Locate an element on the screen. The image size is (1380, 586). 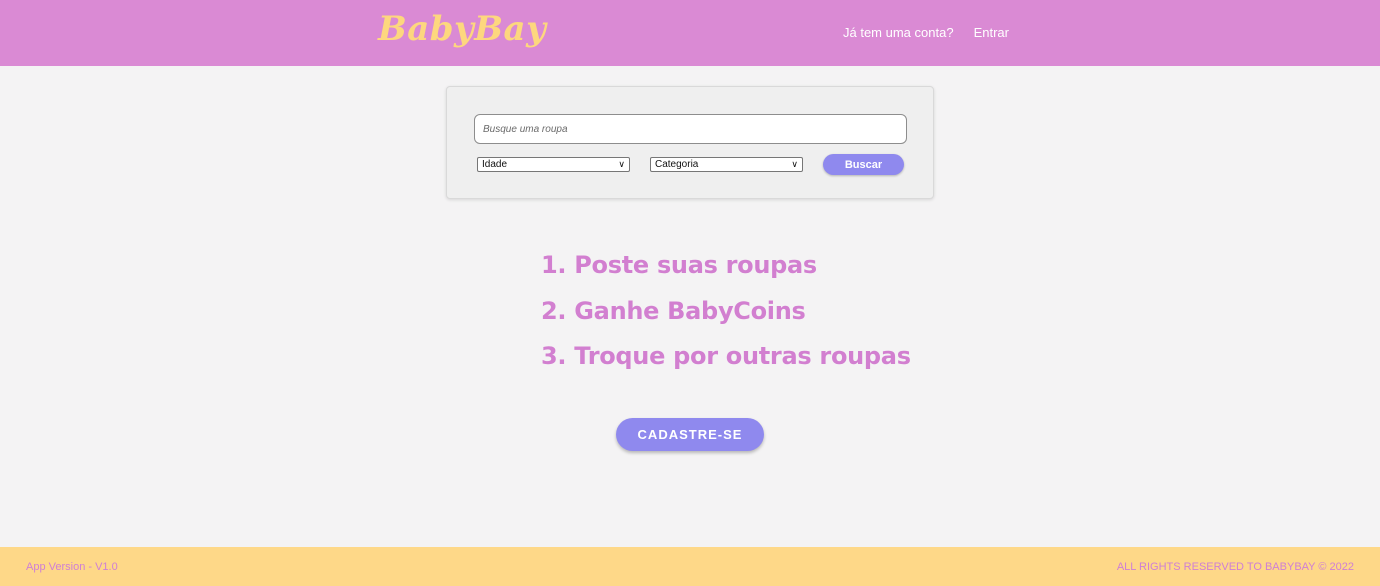
app-version: App Version - V1.0 is located at coordinates (72, 567).